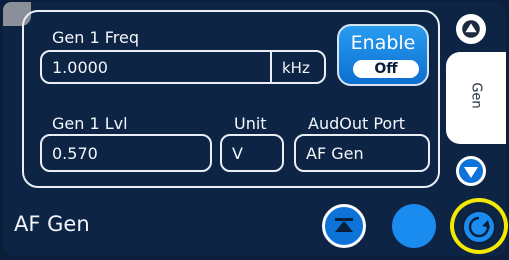 The height and width of the screenshot is (260, 509). I want to click on unit-label: Unit, so click(250, 123).